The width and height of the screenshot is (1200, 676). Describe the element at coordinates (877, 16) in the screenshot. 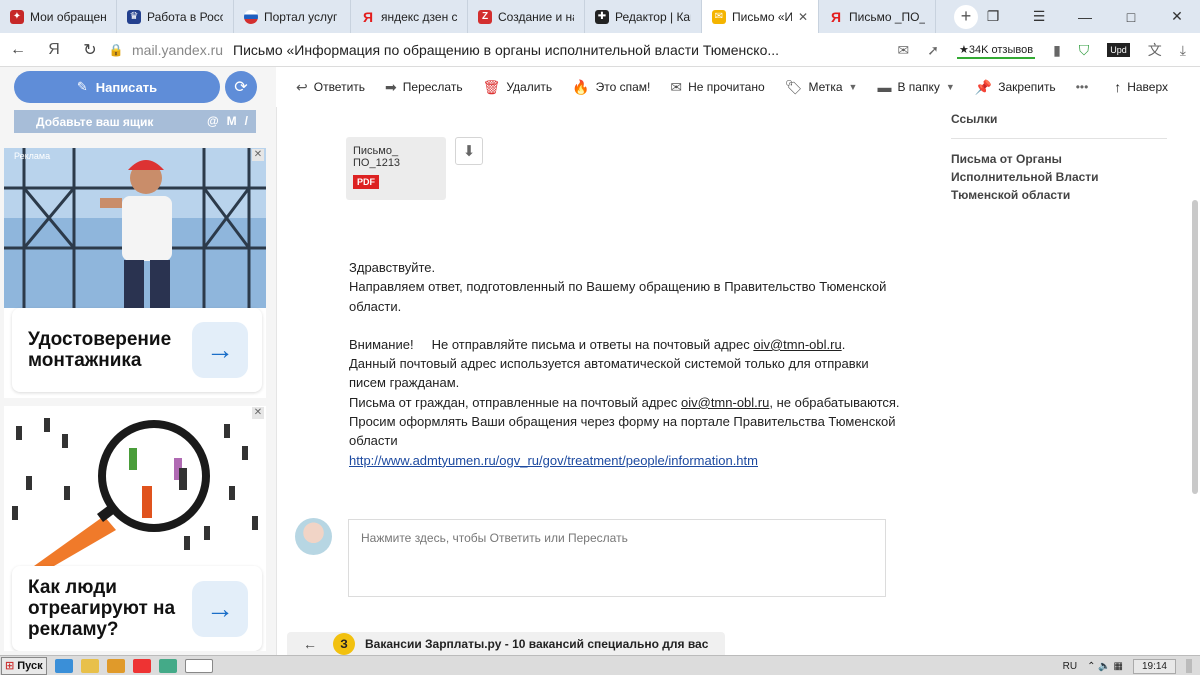

I see `tab-8: Я Письмо _ПО_1` at that location.